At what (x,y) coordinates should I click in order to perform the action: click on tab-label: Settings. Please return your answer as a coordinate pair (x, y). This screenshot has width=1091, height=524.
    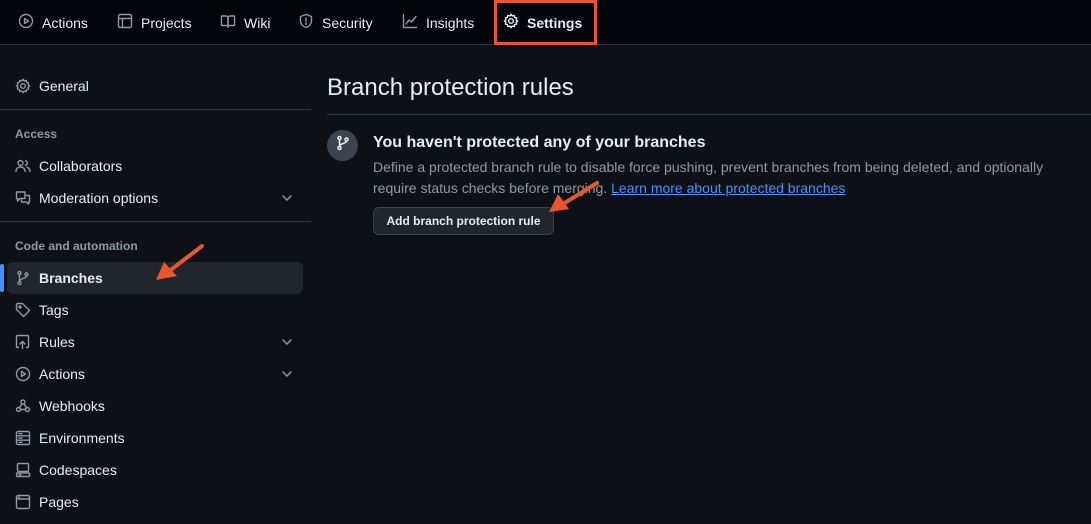
    Looking at the image, I should click on (555, 22).